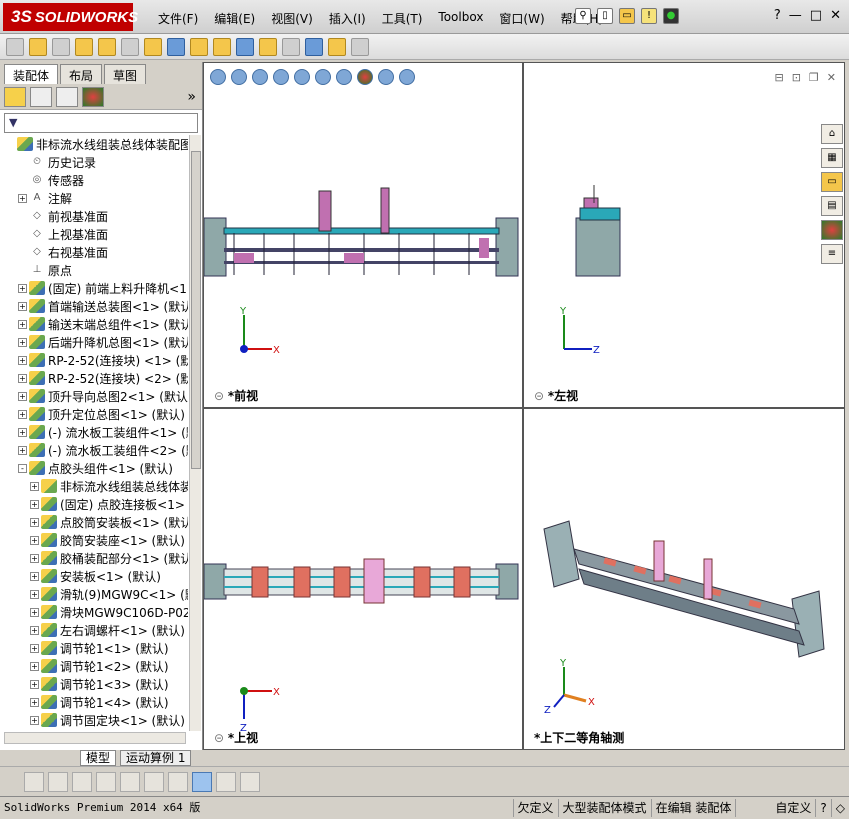 The height and width of the screenshot is (819, 849). What do you see at coordinates (70, 17) in the screenshot?
I see `solidworks-logo: 3S SOLIDWORKS` at bounding box center [70, 17].